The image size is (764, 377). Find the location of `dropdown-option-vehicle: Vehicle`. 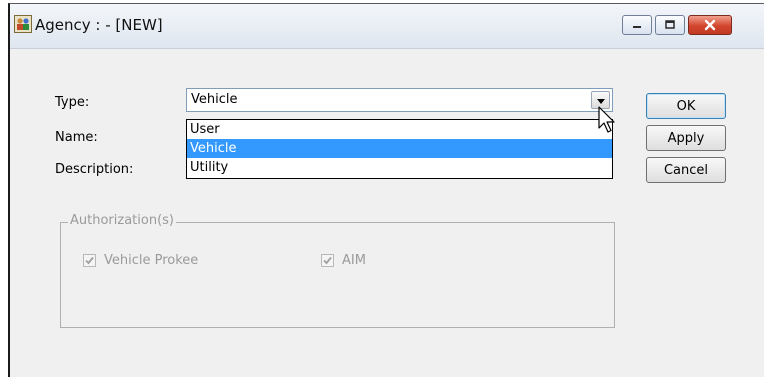

dropdown-option-vehicle: Vehicle is located at coordinates (399, 148).